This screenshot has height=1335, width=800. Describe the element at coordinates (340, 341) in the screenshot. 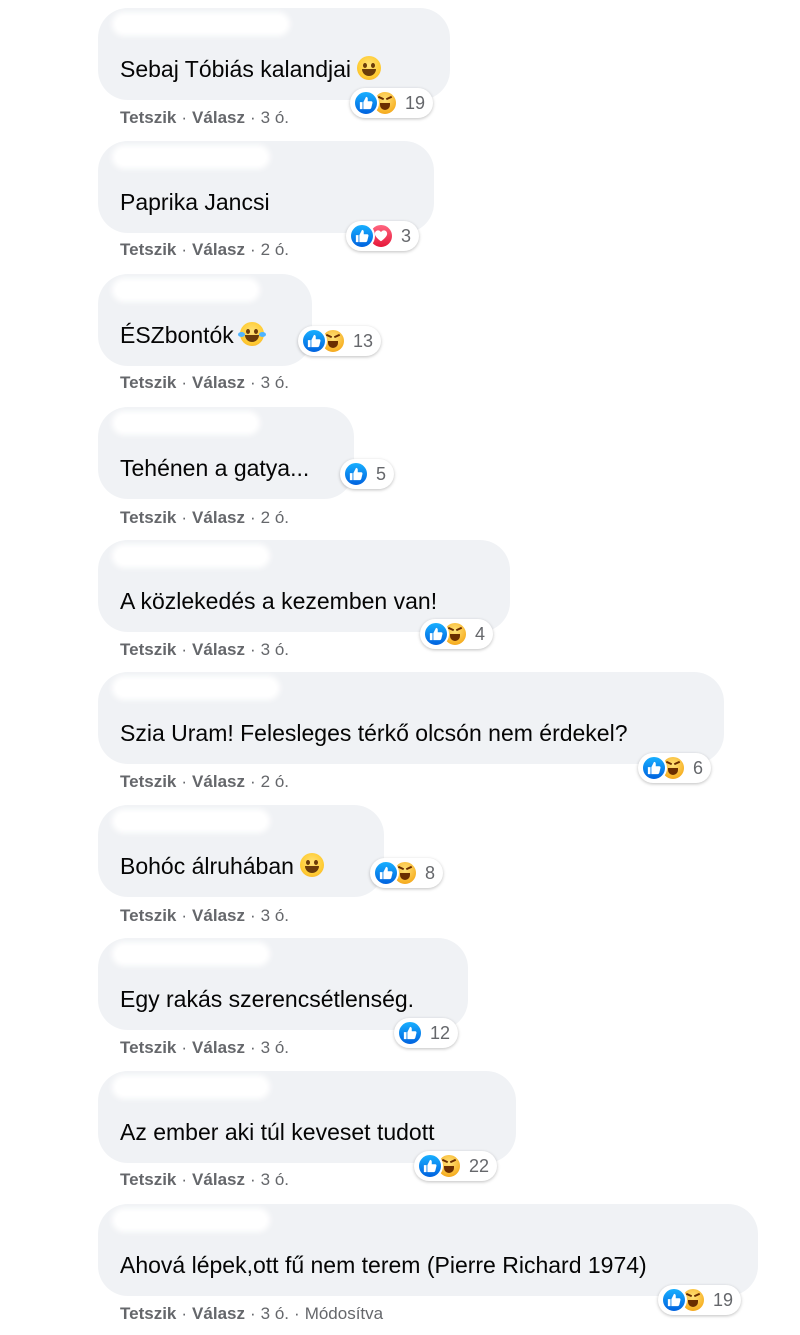

I see `reaction-summary: 13` at that location.